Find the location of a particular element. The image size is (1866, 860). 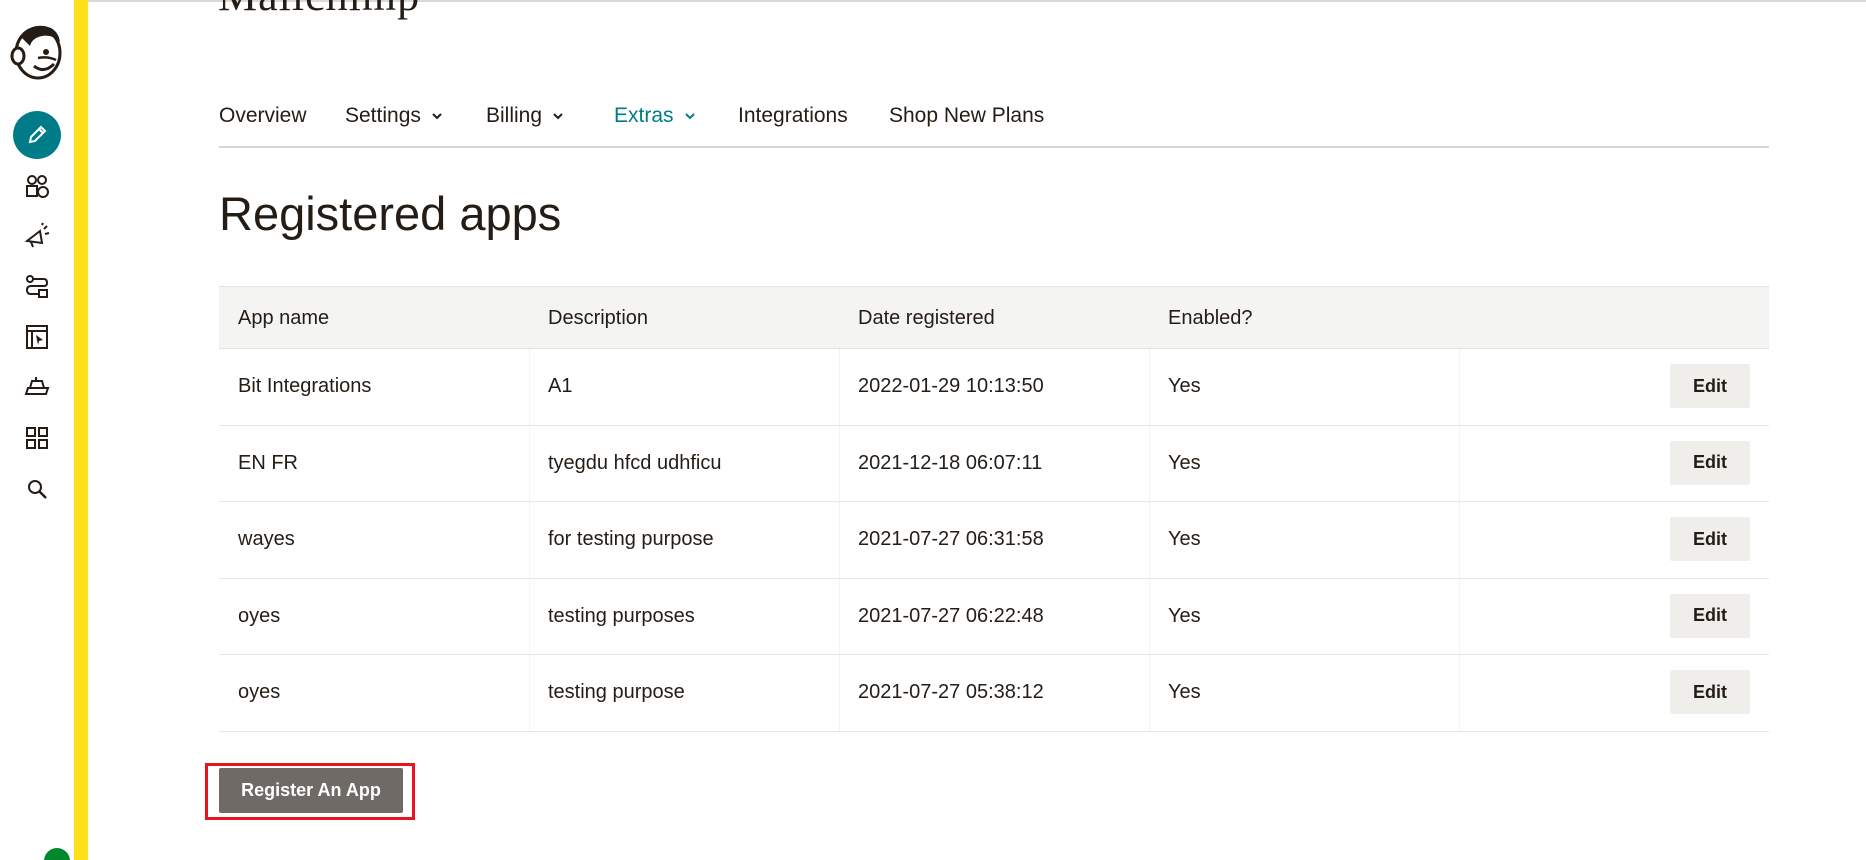

date-cell: 2021-07-27 06:22:48 is located at coordinates (951, 615).